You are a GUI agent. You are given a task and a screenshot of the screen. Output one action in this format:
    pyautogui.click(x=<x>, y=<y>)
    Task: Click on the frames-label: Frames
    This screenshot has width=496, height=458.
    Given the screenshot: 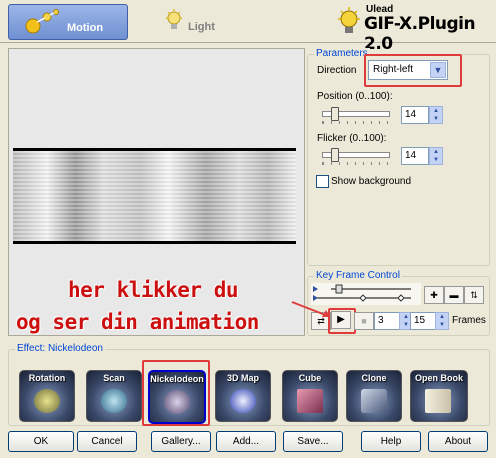 What is the action you would take?
    pyautogui.click(x=469, y=320)
    